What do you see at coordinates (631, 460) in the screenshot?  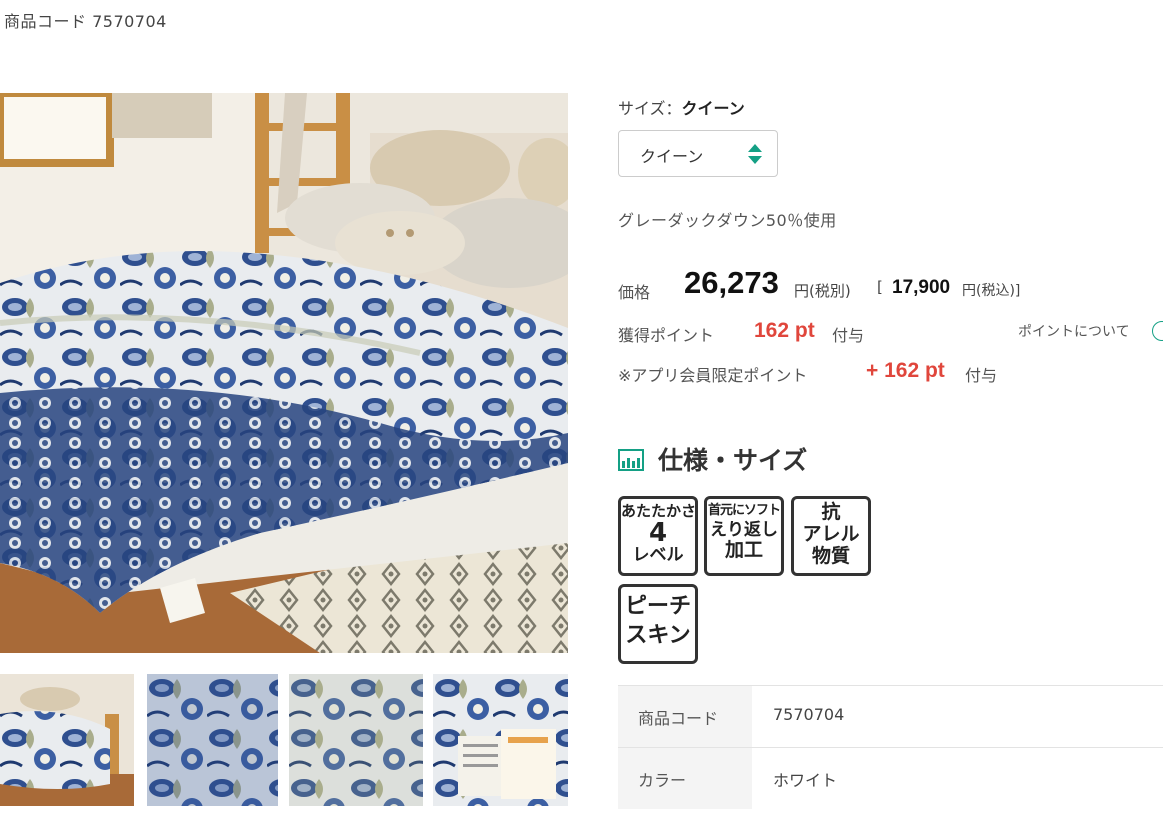 I see `ruler-icon` at bounding box center [631, 460].